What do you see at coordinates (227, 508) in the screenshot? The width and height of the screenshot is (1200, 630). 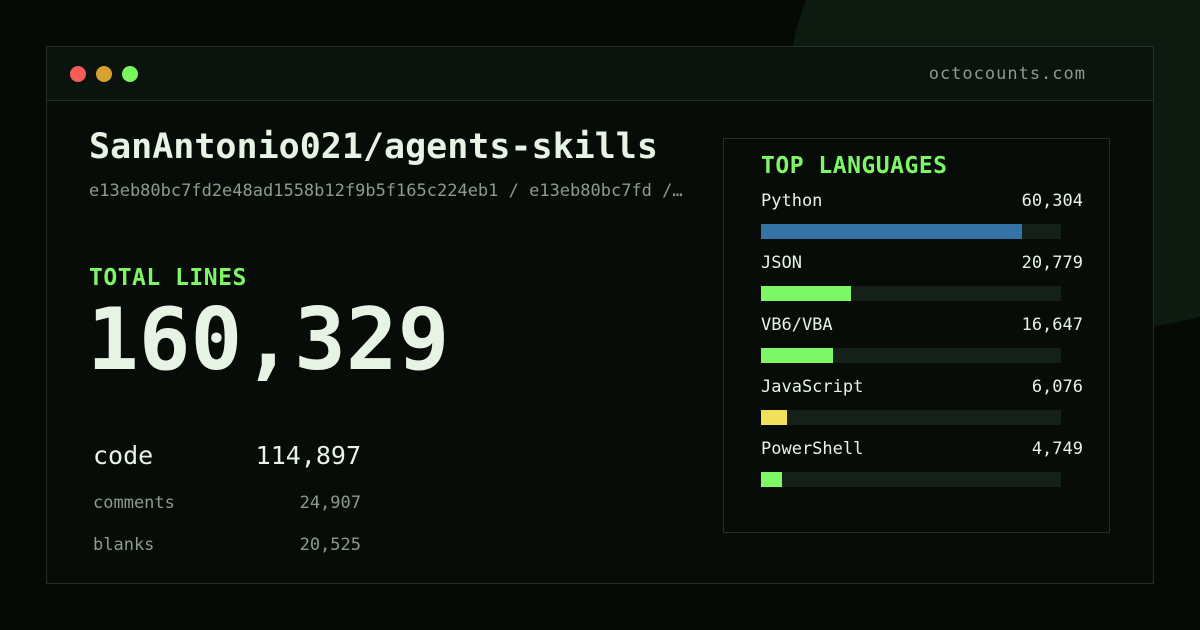 I see `comment-lines-row: comments 24,907` at bounding box center [227, 508].